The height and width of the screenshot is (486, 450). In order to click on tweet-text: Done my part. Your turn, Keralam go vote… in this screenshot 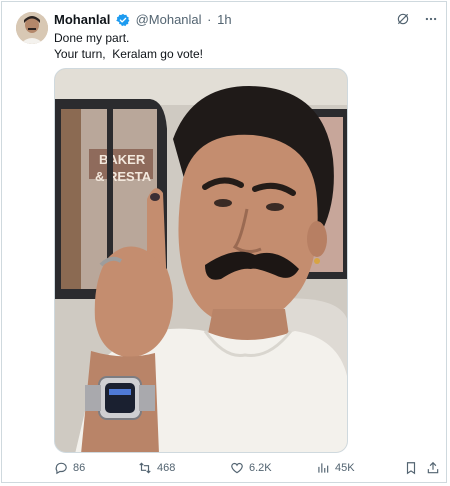, I will do `click(128, 46)`.